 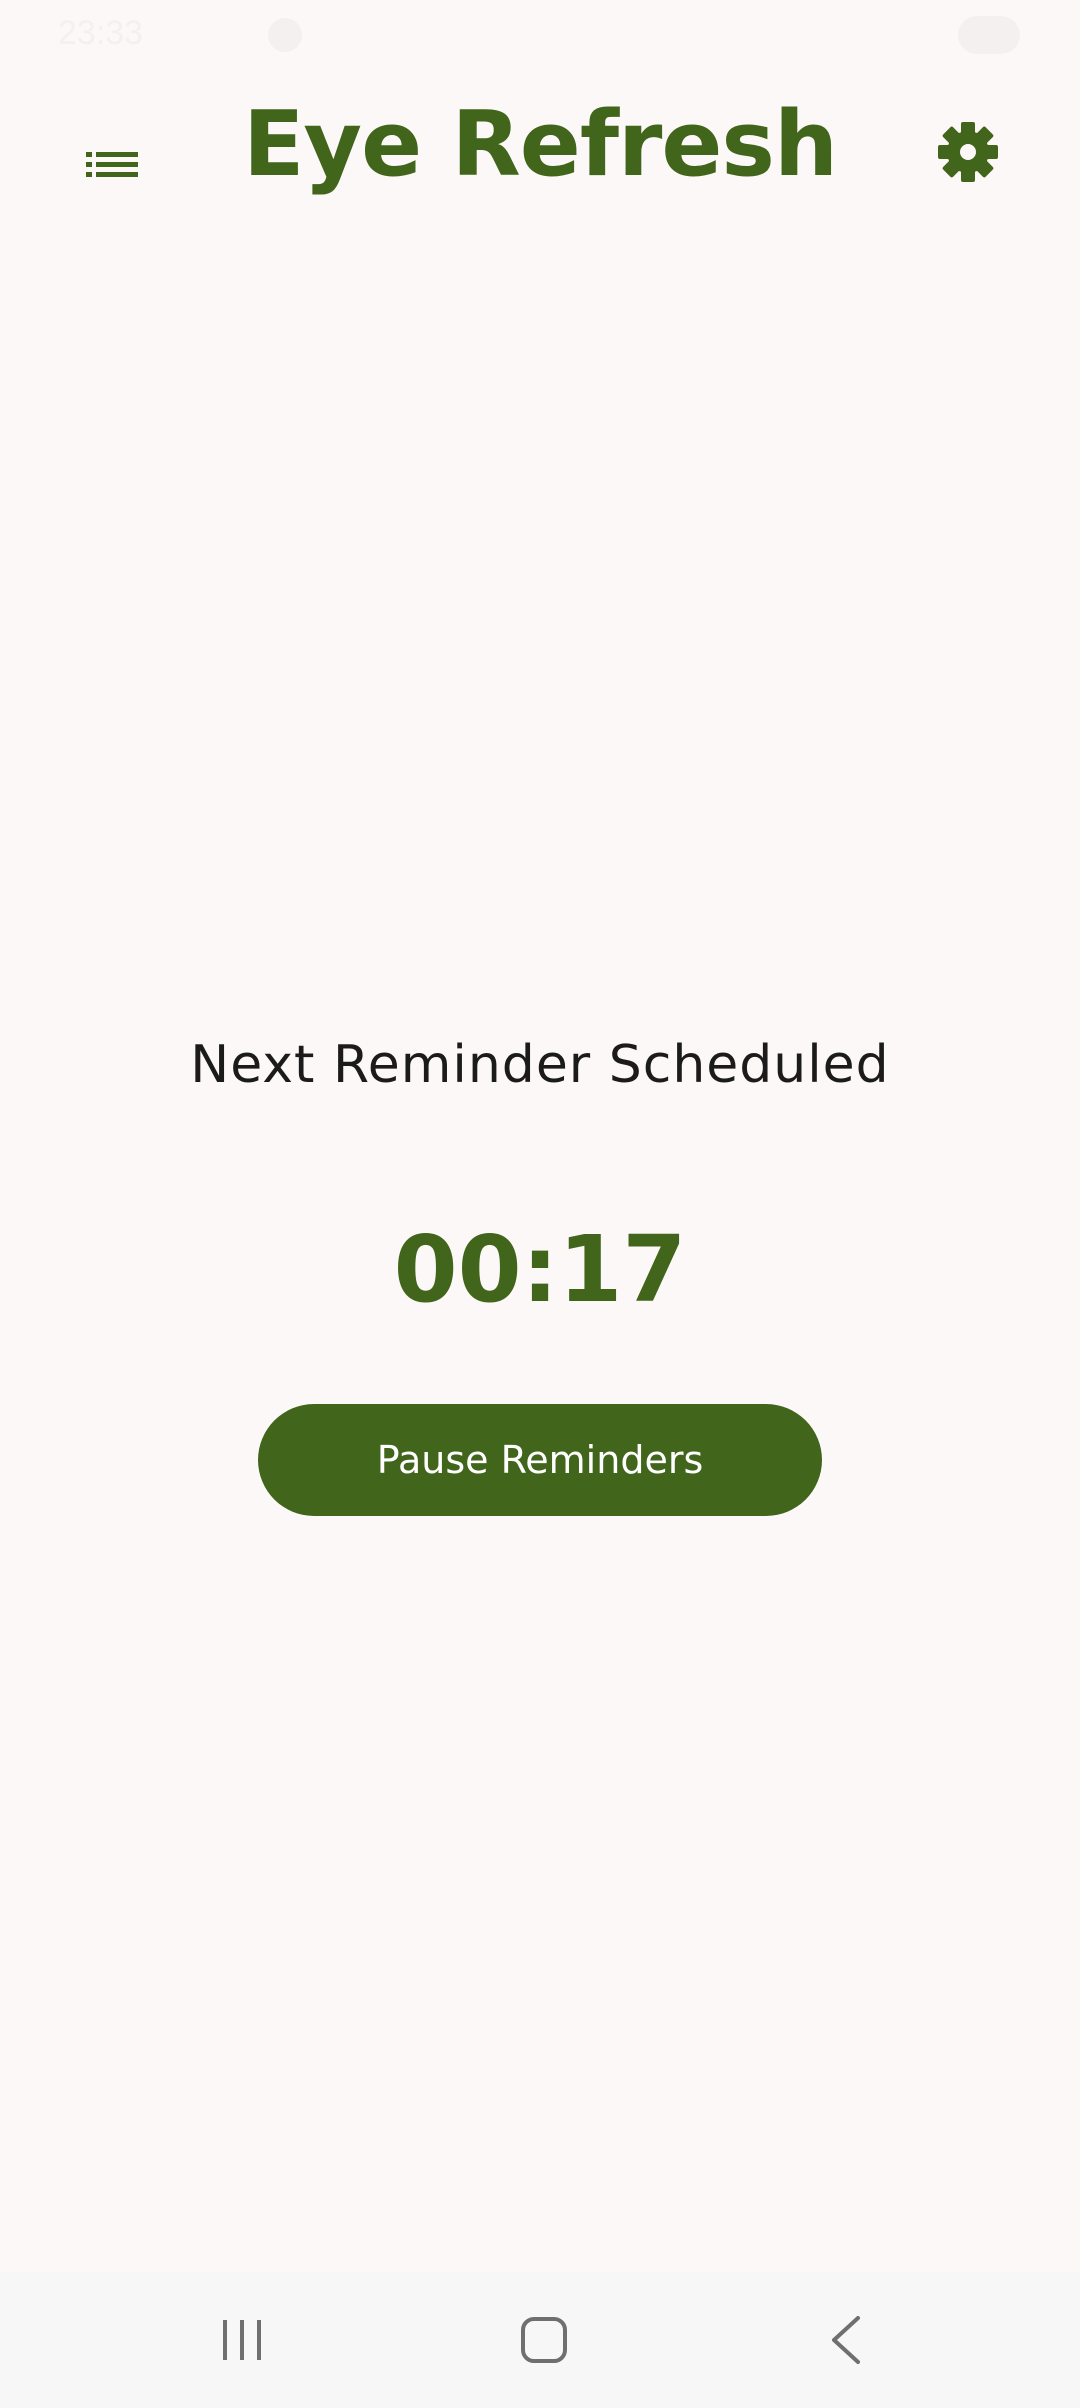 I want to click on recents-icon, so click(x=242, y=2340).